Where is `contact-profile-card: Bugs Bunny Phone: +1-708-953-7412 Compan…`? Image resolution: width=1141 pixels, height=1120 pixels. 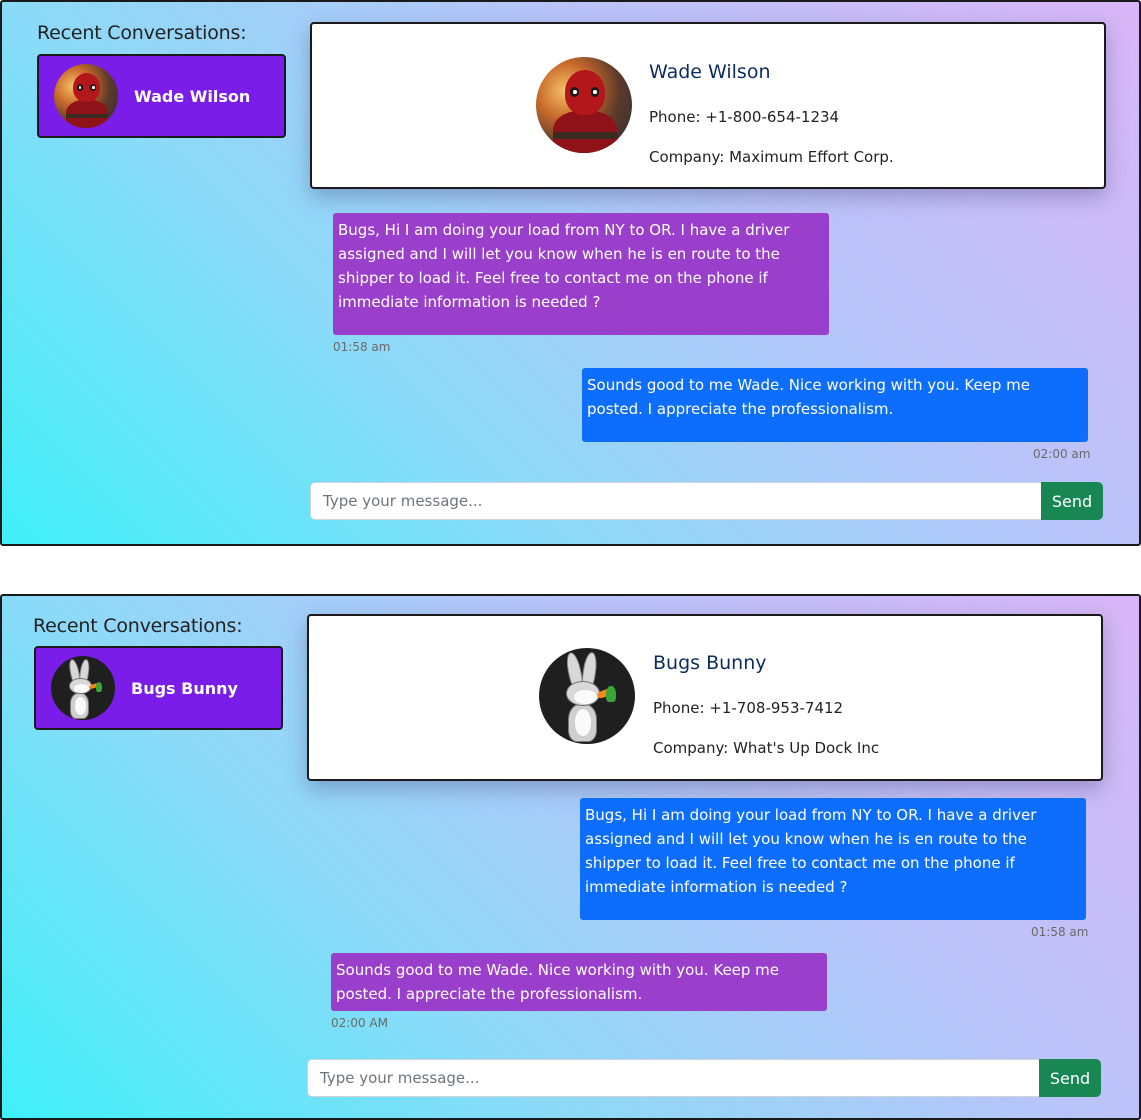 contact-profile-card: Bugs Bunny Phone: +1-708-953-7412 Compan… is located at coordinates (705, 697).